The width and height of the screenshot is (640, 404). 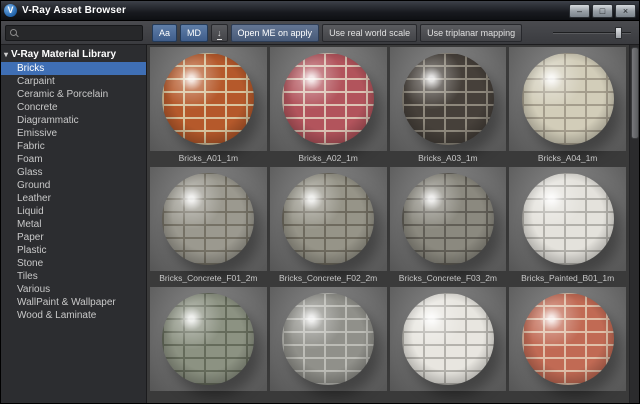 I want to click on tree-root: ▾ V-Ray Material Library, so click(x=73, y=54).